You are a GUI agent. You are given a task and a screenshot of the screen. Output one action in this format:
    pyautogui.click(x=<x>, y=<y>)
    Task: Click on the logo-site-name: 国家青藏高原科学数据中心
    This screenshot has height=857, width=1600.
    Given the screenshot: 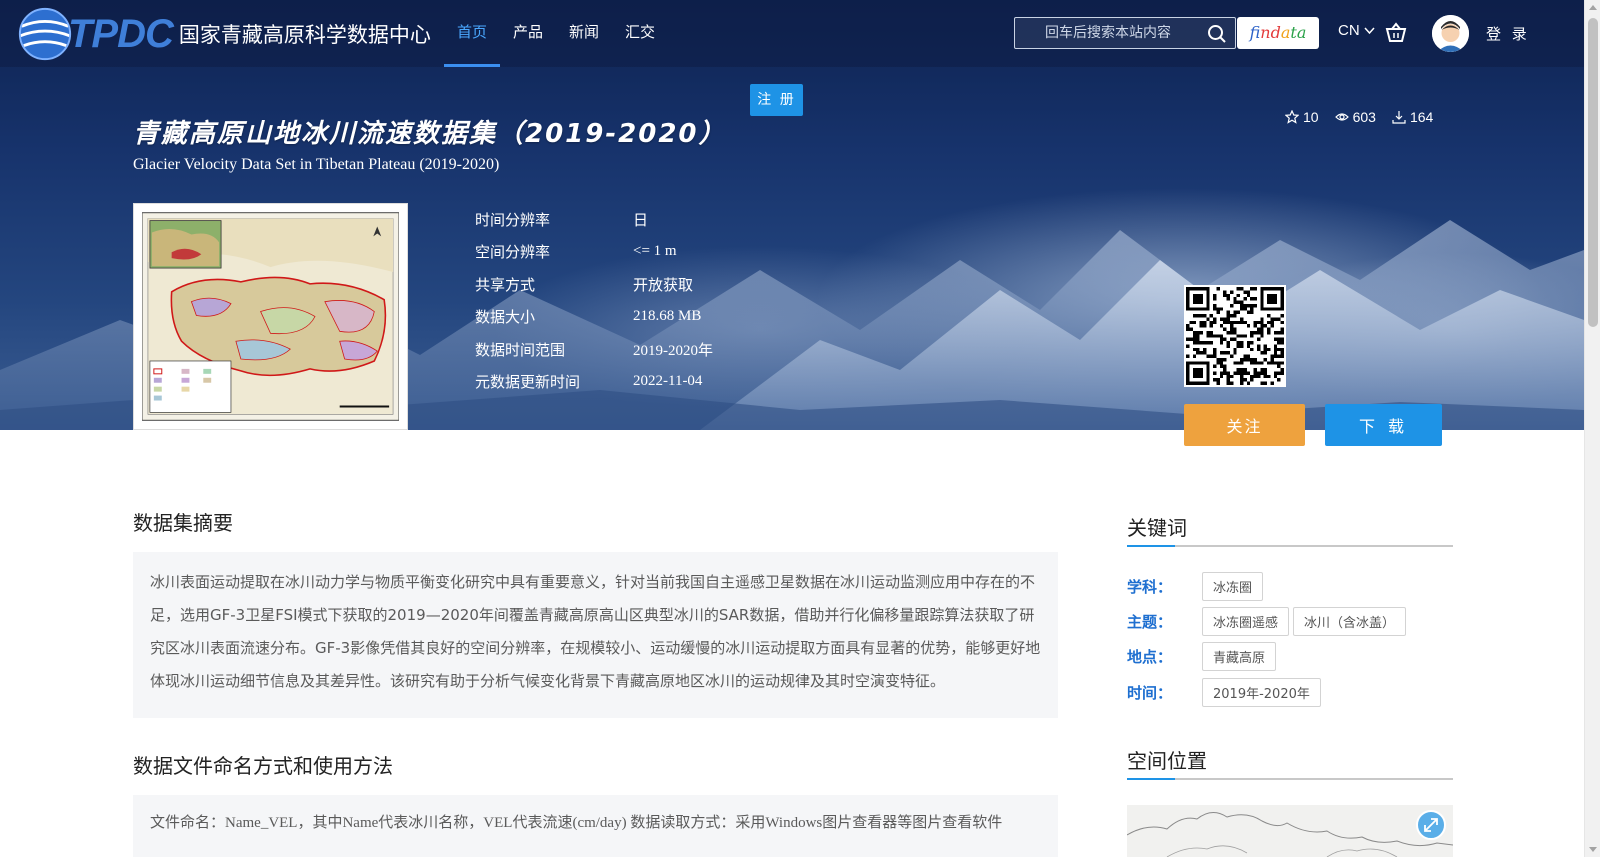 What is the action you would take?
    pyautogui.click(x=304, y=35)
    